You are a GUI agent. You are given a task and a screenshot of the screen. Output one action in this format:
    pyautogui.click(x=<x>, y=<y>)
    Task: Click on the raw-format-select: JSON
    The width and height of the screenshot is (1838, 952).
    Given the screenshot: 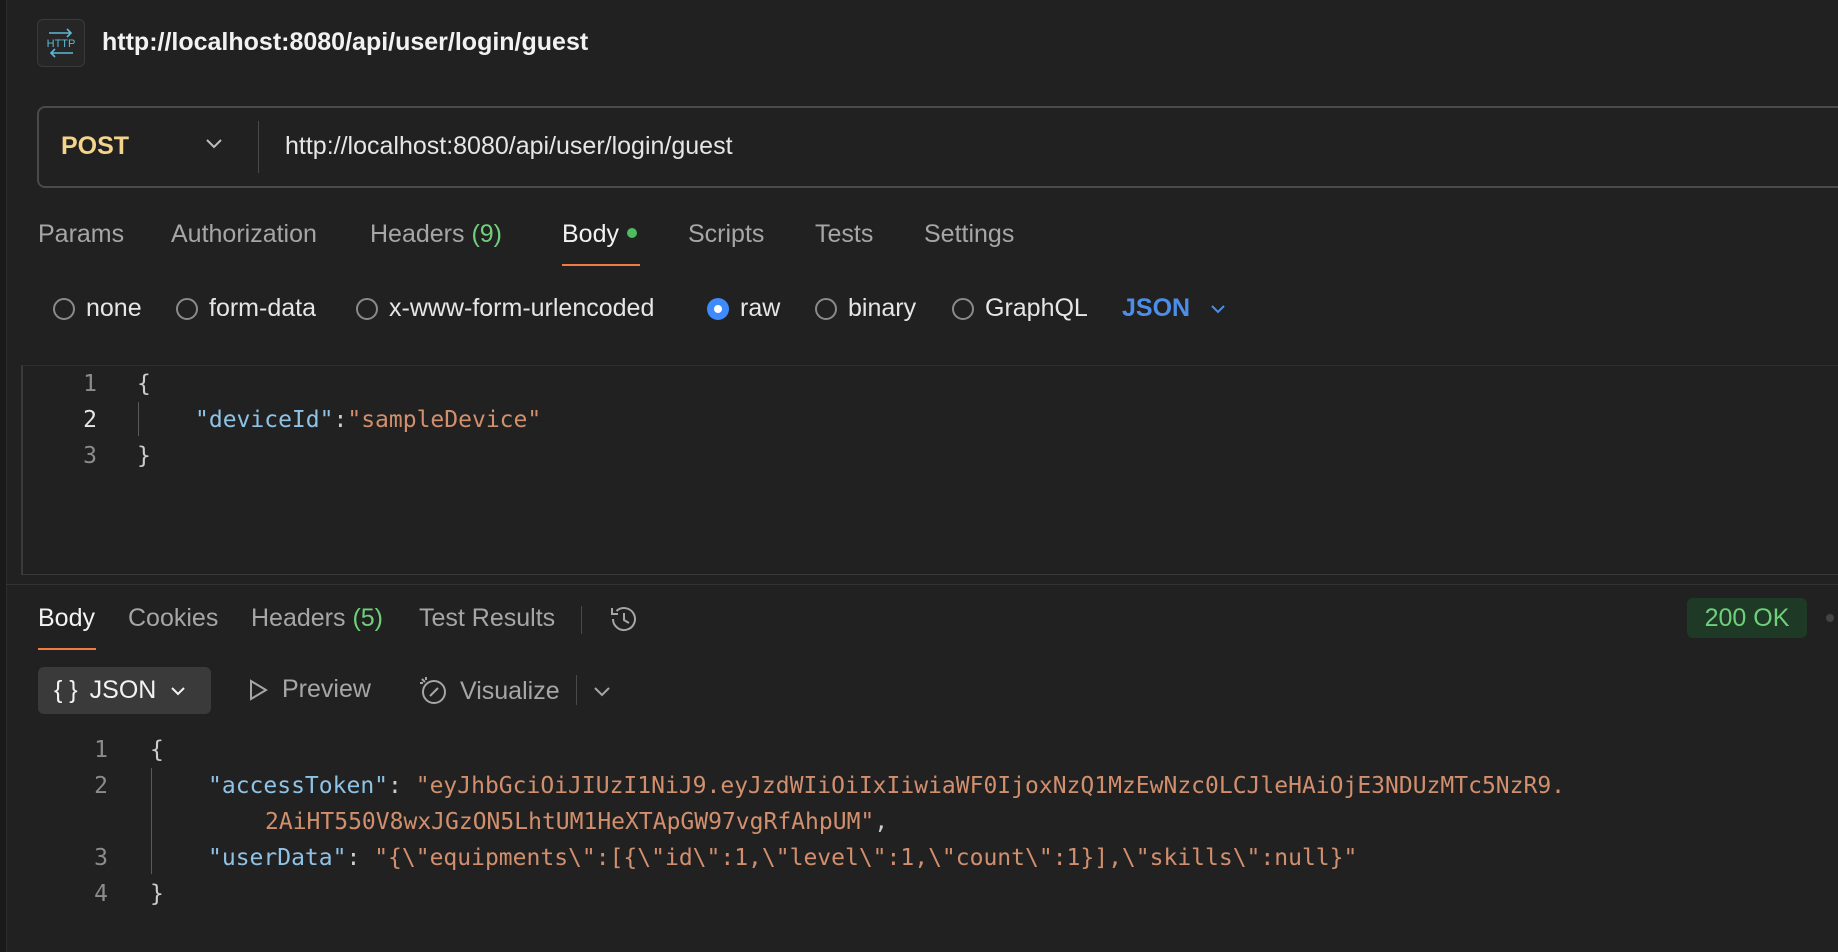 What is the action you would take?
    pyautogui.click(x=1175, y=308)
    